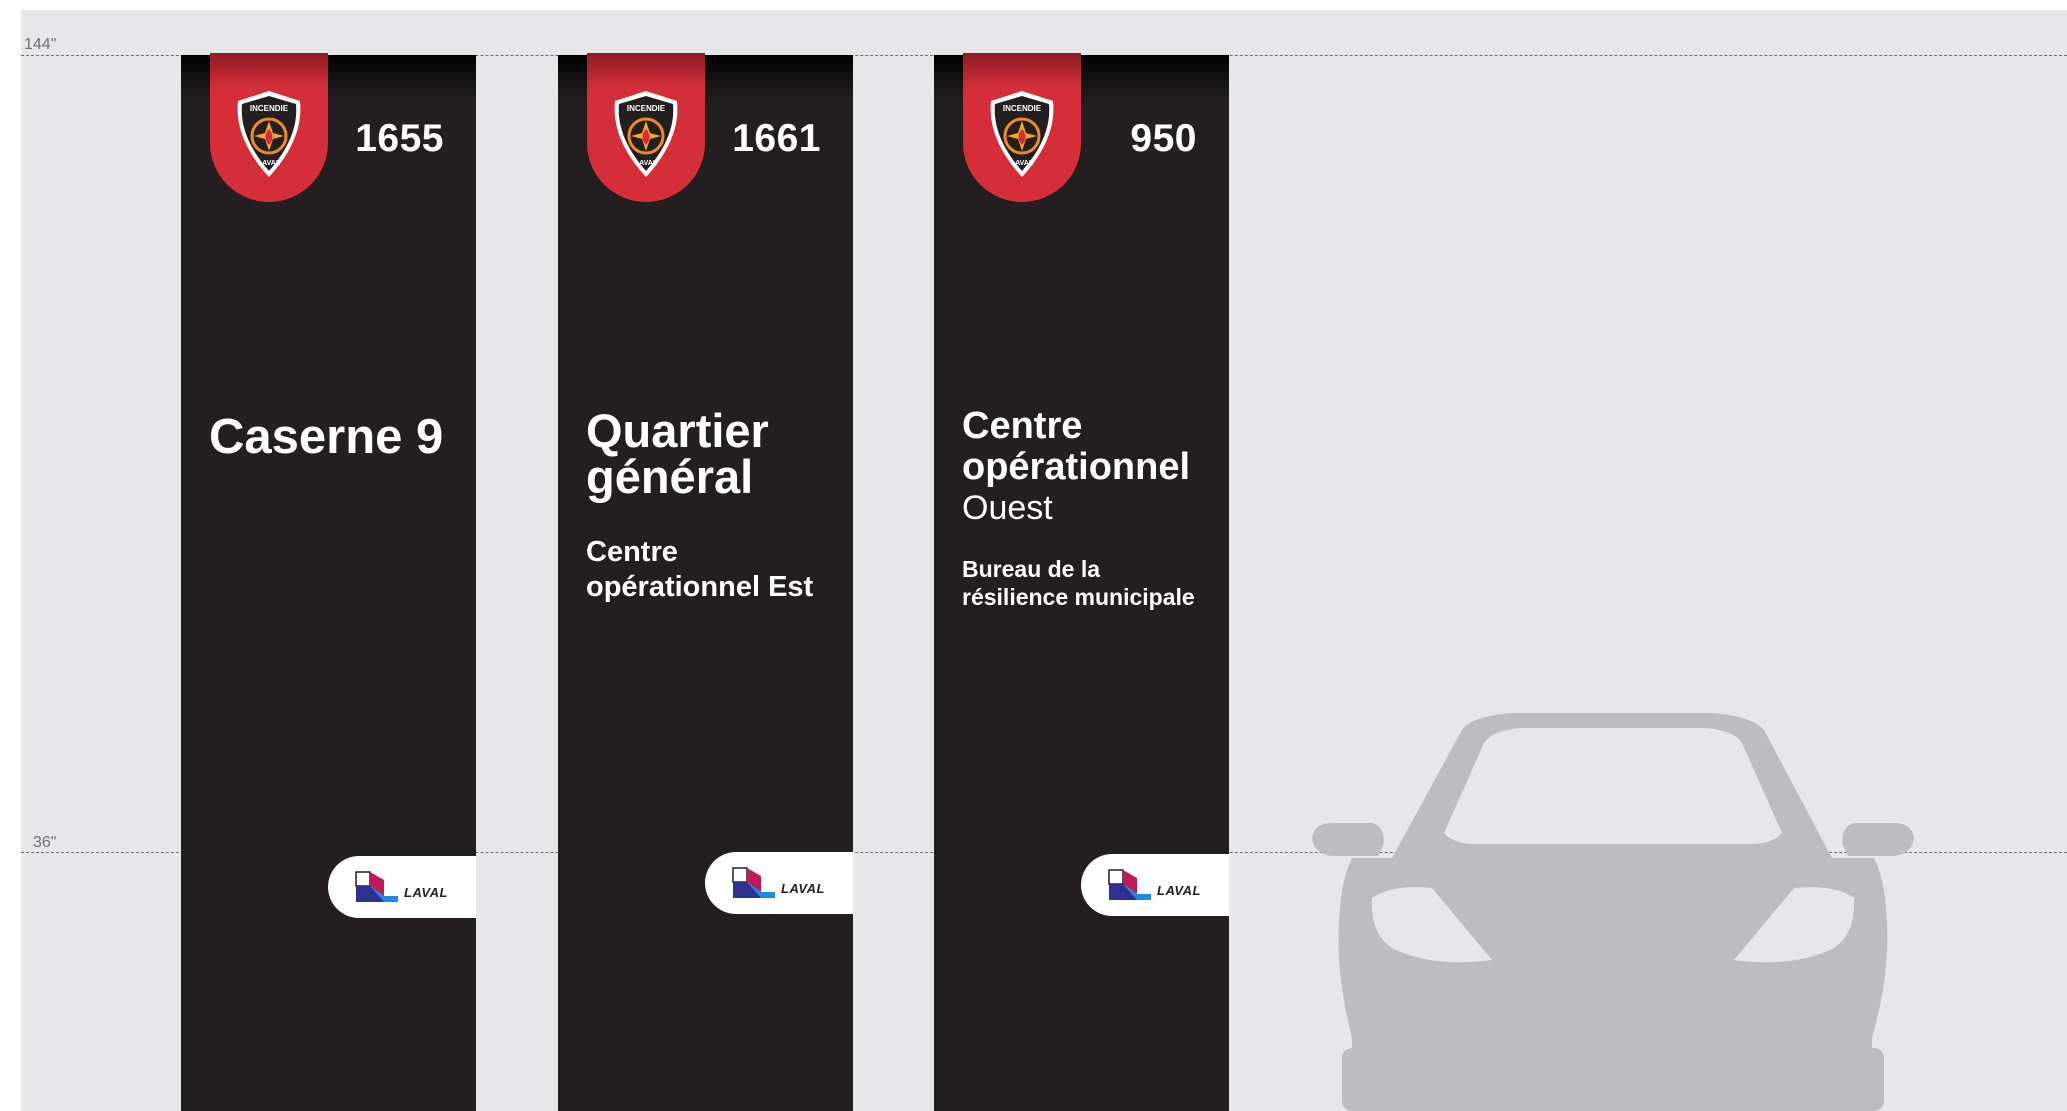 The image size is (2067, 1111). What do you see at coordinates (1163, 138) in the screenshot?
I see `civic-number: 950` at bounding box center [1163, 138].